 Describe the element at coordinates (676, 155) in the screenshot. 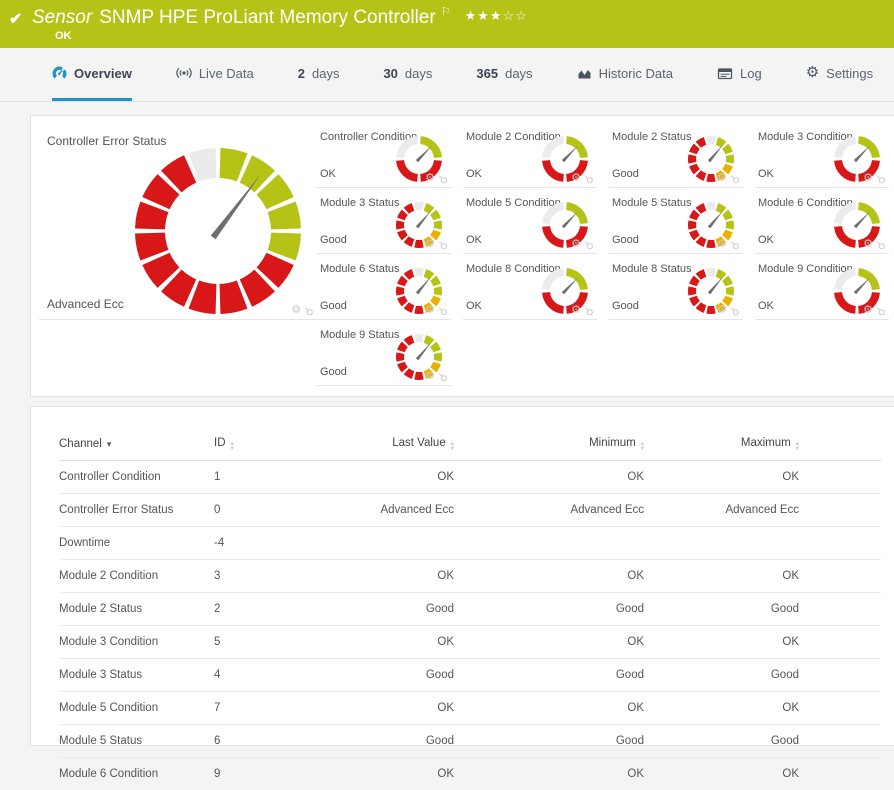

I see `gauge-cell-module-2-status: Module 2 StatusGood⚙⚲` at that location.